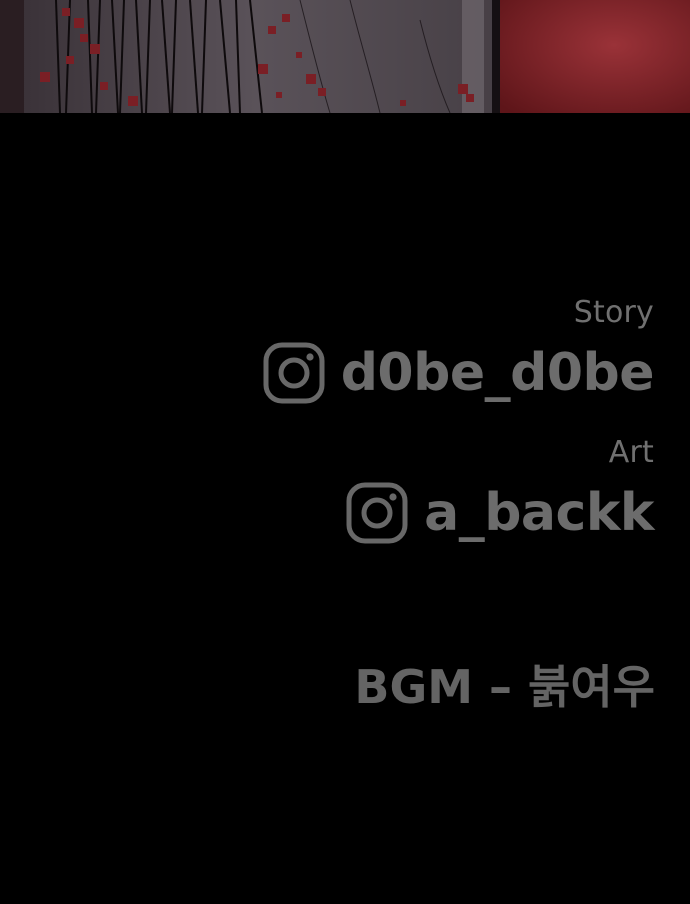 The height and width of the screenshot is (904, 690). I want to click on story-role-label: Story, so click(613, 312).